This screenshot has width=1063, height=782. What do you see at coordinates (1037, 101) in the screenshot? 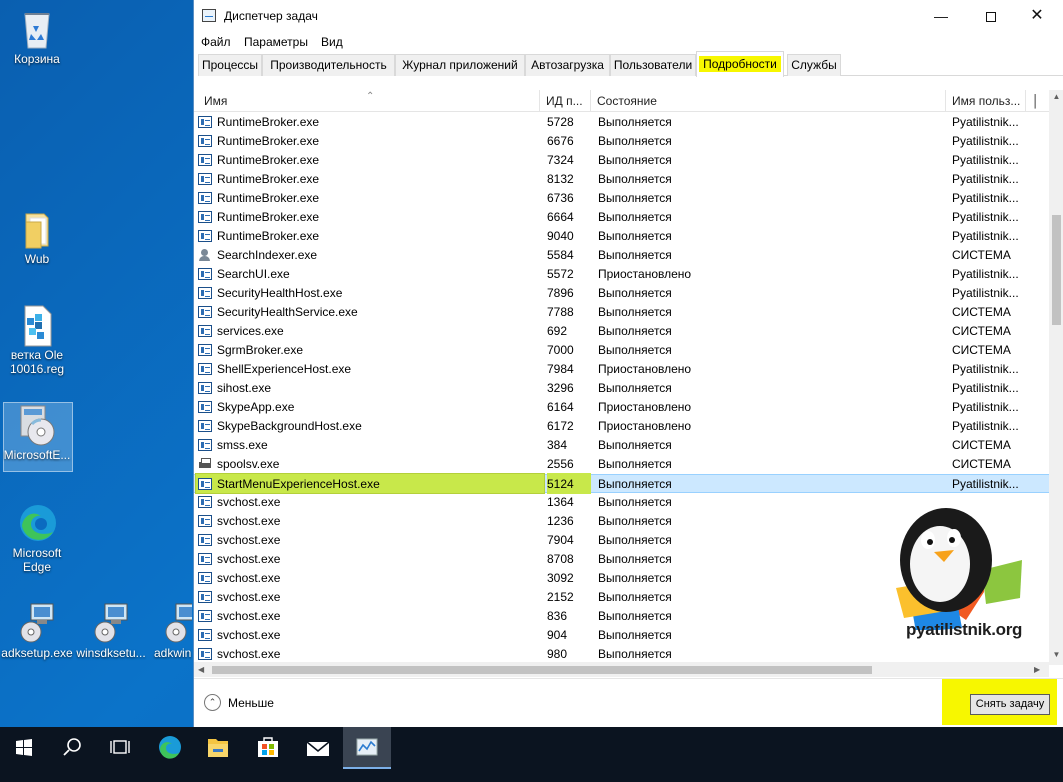
I see `column-header-more: │` at bounding box center [1037, 101].